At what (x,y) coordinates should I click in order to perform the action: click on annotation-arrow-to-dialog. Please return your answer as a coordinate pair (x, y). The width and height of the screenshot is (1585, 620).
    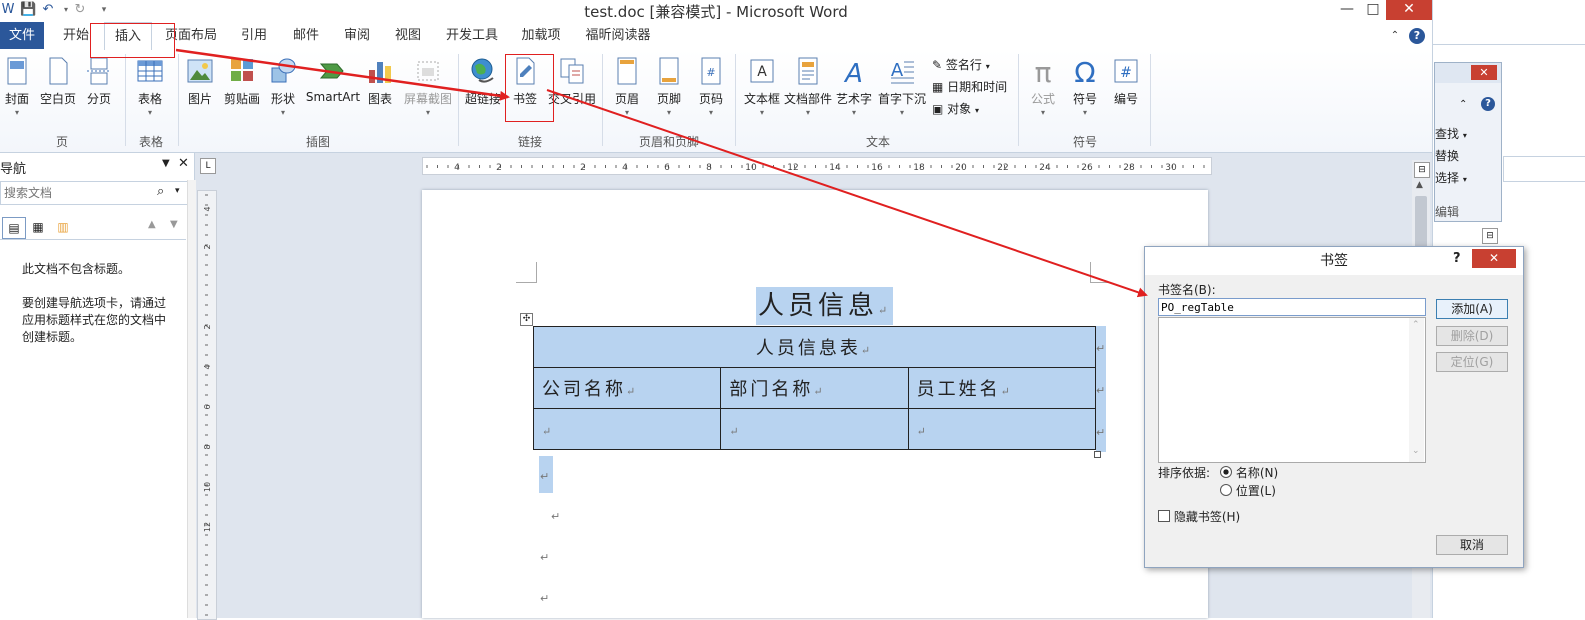
    Looking at the image, I should click on (847, 193).